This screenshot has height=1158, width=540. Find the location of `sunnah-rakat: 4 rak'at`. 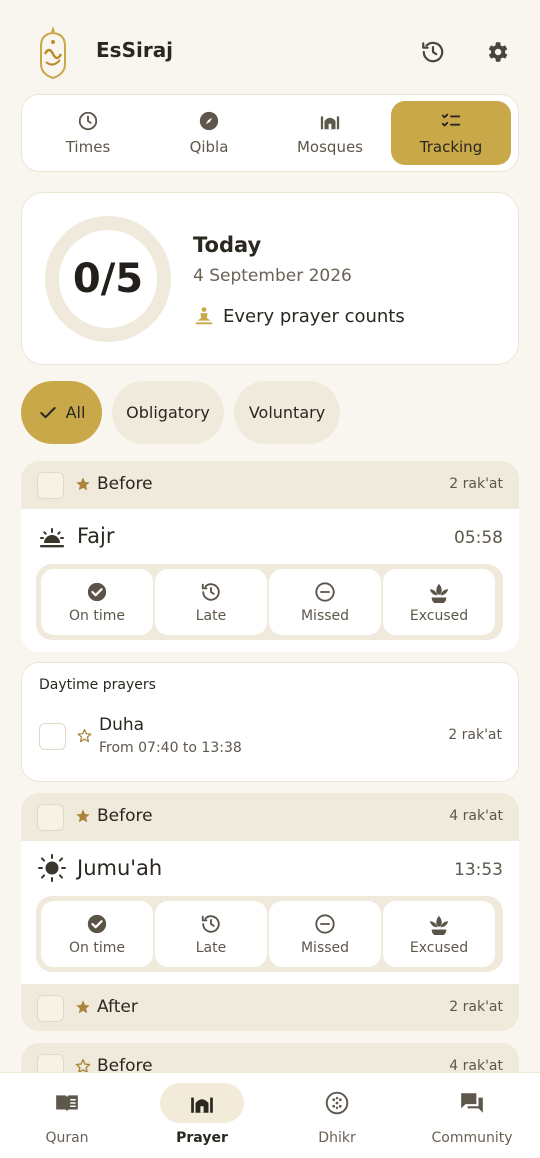

sunnah-rakat: 4 rak'at is located at coordinates (476, 816).